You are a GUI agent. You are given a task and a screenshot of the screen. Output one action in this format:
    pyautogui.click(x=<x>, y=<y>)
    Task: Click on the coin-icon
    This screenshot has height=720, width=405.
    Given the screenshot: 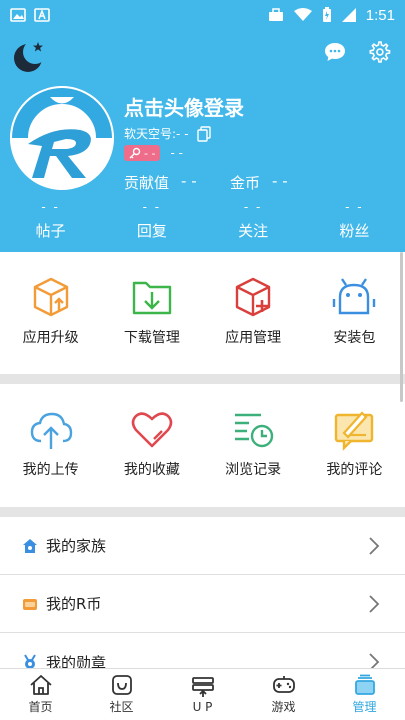 What is the action you would take?
    pyautogui.click(x=30, y=604)
    